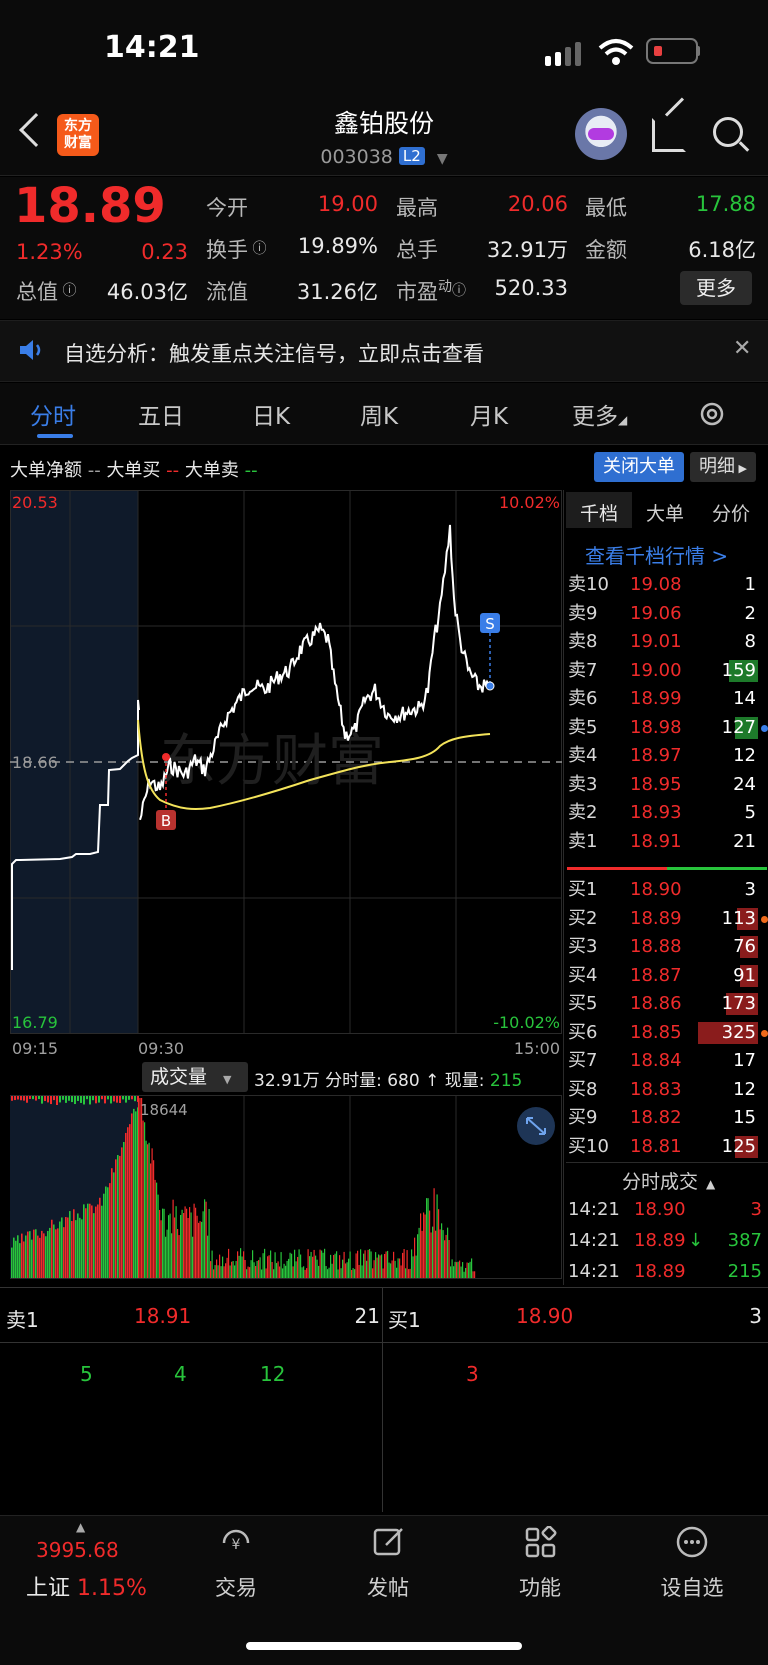 This screenshot has width=768, height=1665. What do you see at coordinates (716, 288) in the screenshot?
I see `more-button: 更多` at bounding box center [716, 288].